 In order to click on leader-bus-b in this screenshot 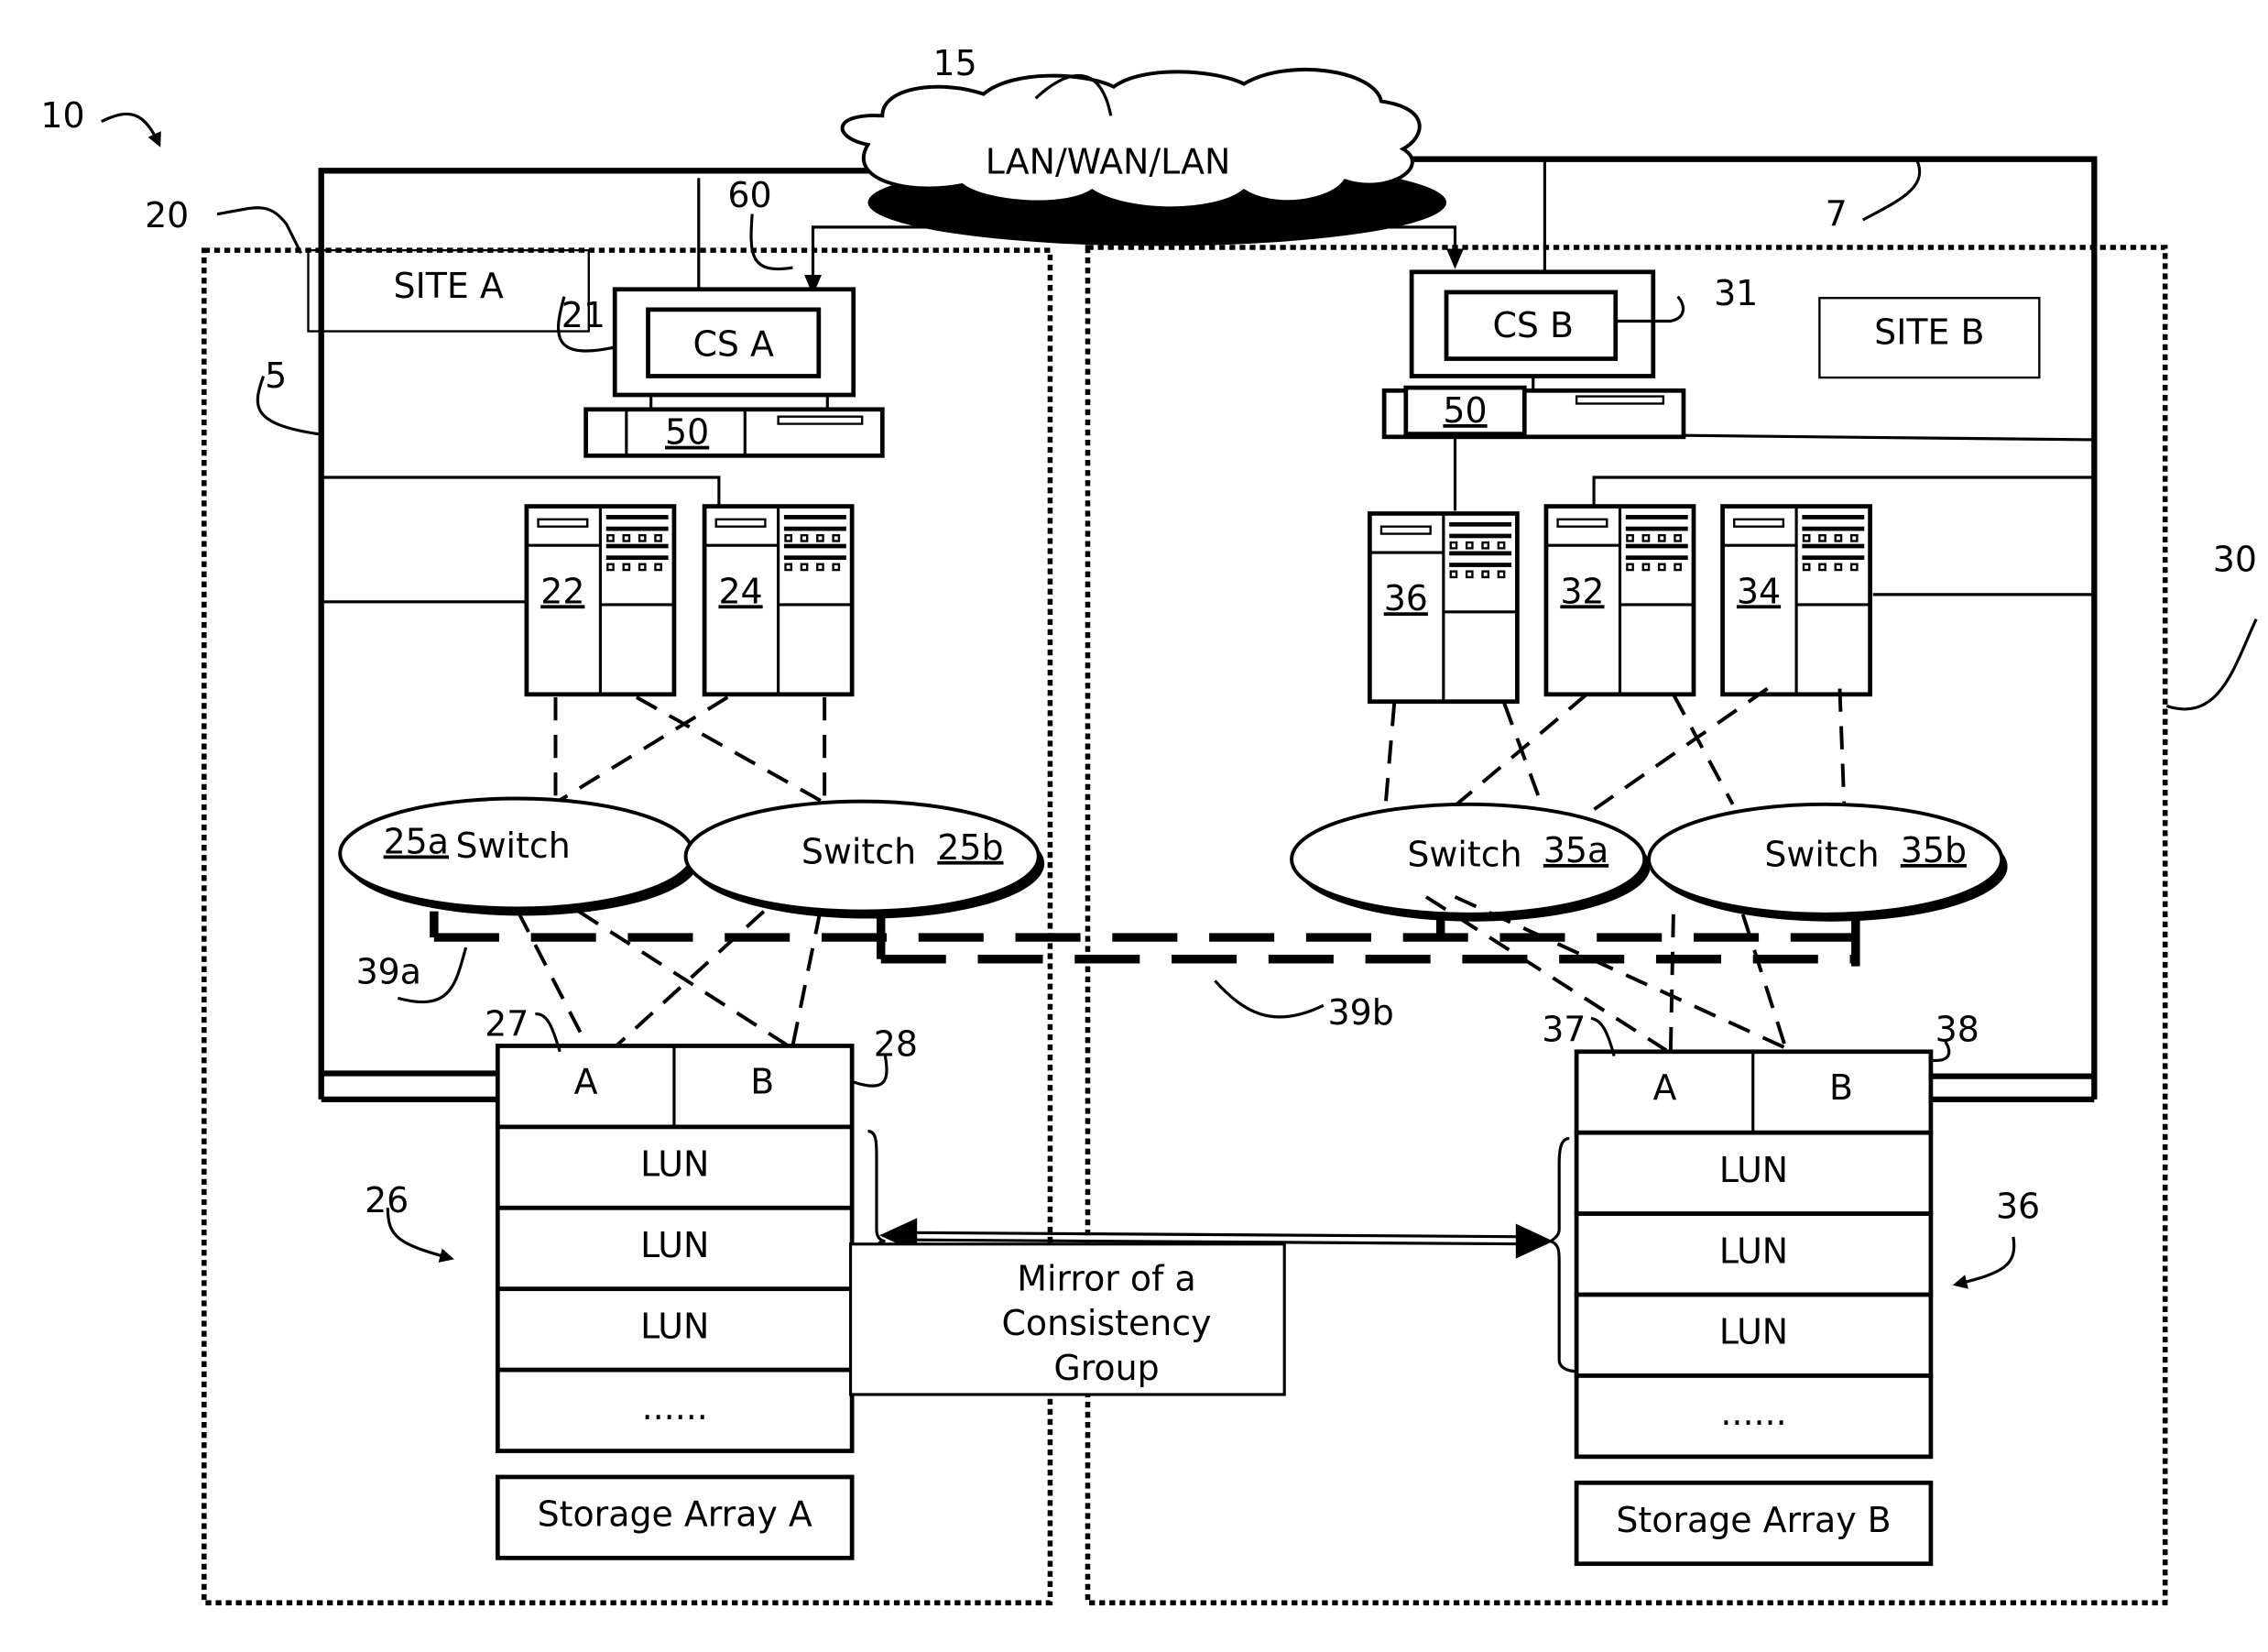, I will do `click(1891, 190)`.